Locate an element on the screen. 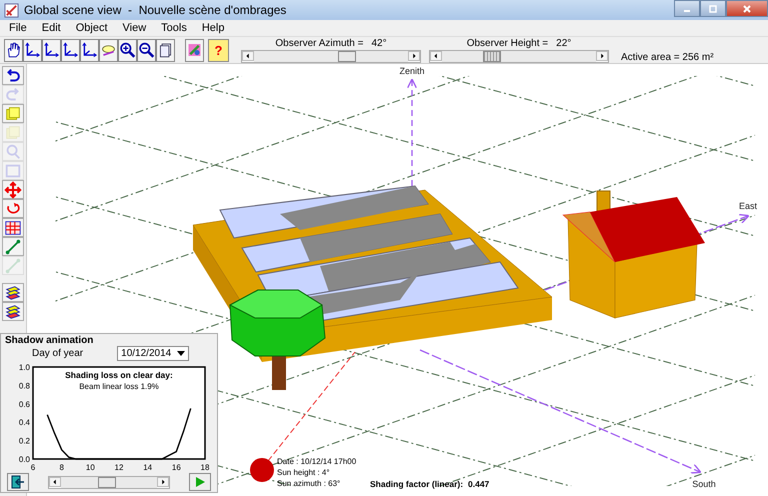 This screenshot has height=496, width=768. close-button is located at coordinates (747, 8).